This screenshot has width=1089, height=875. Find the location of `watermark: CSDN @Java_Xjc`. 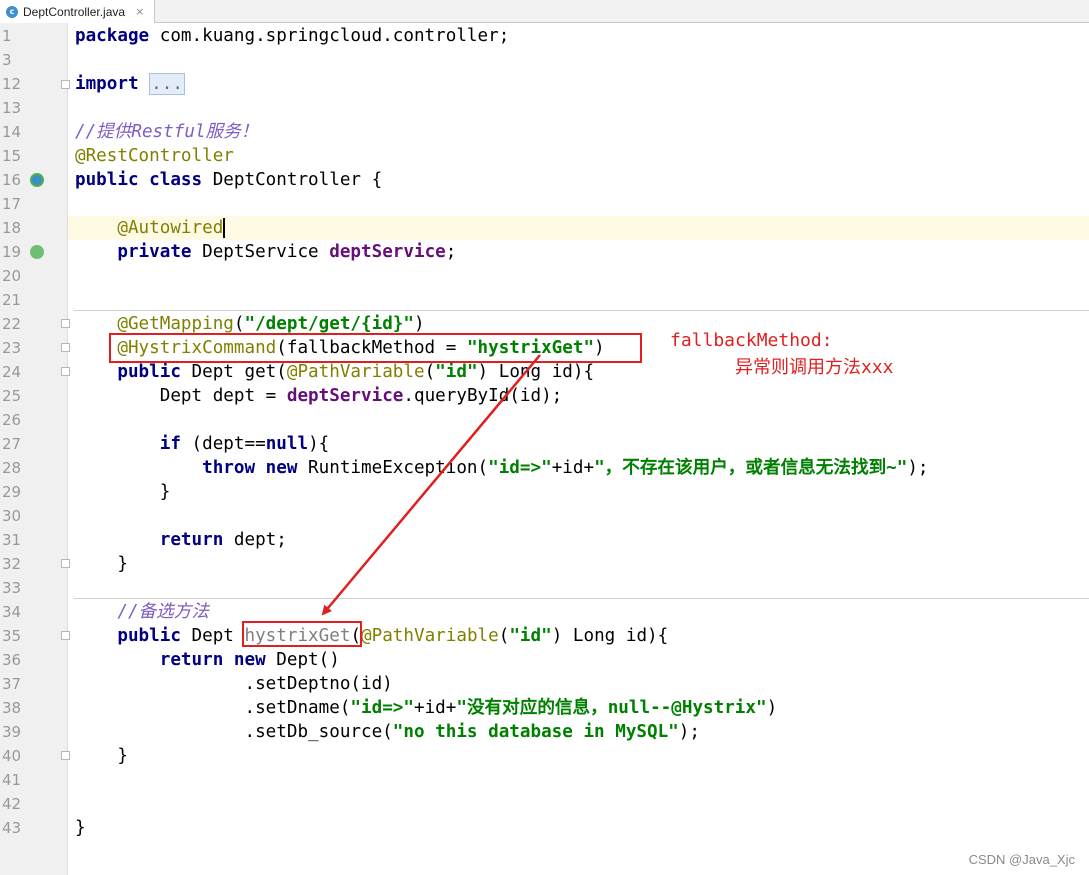

watermark: CSDN @Java_Xjc is located at coordinates (1021, 859).